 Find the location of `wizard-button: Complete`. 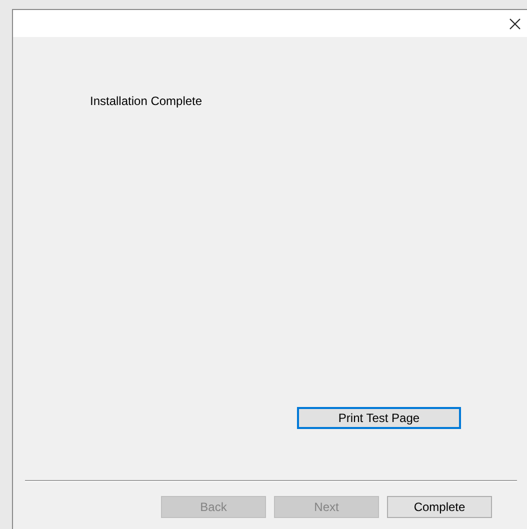

wizard-button: Complete is located at coordinates (439, 507).